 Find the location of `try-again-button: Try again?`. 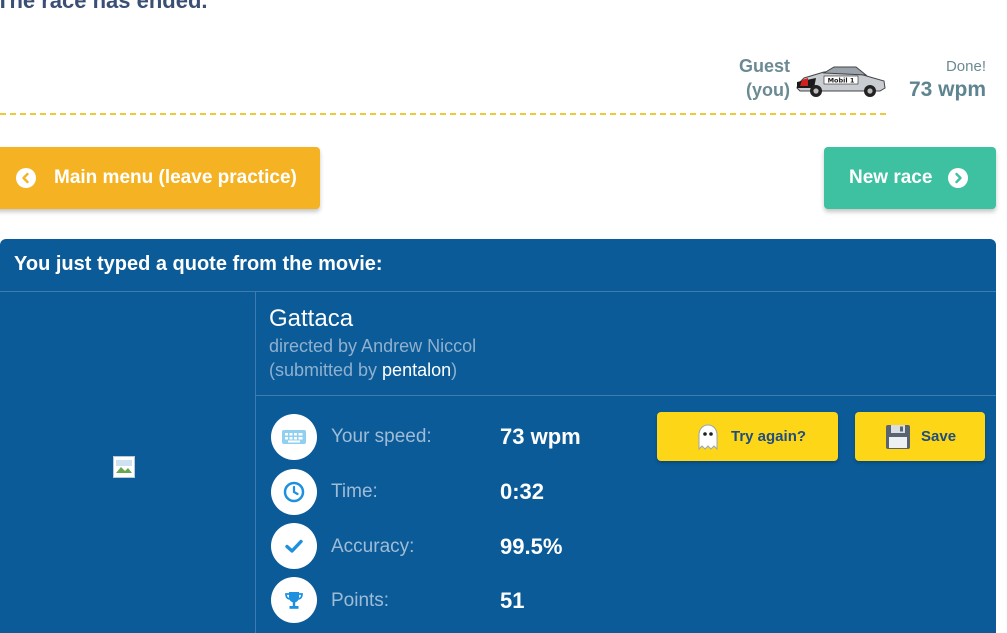

try-again-button: Try again? is located at coordinates (747, 436).